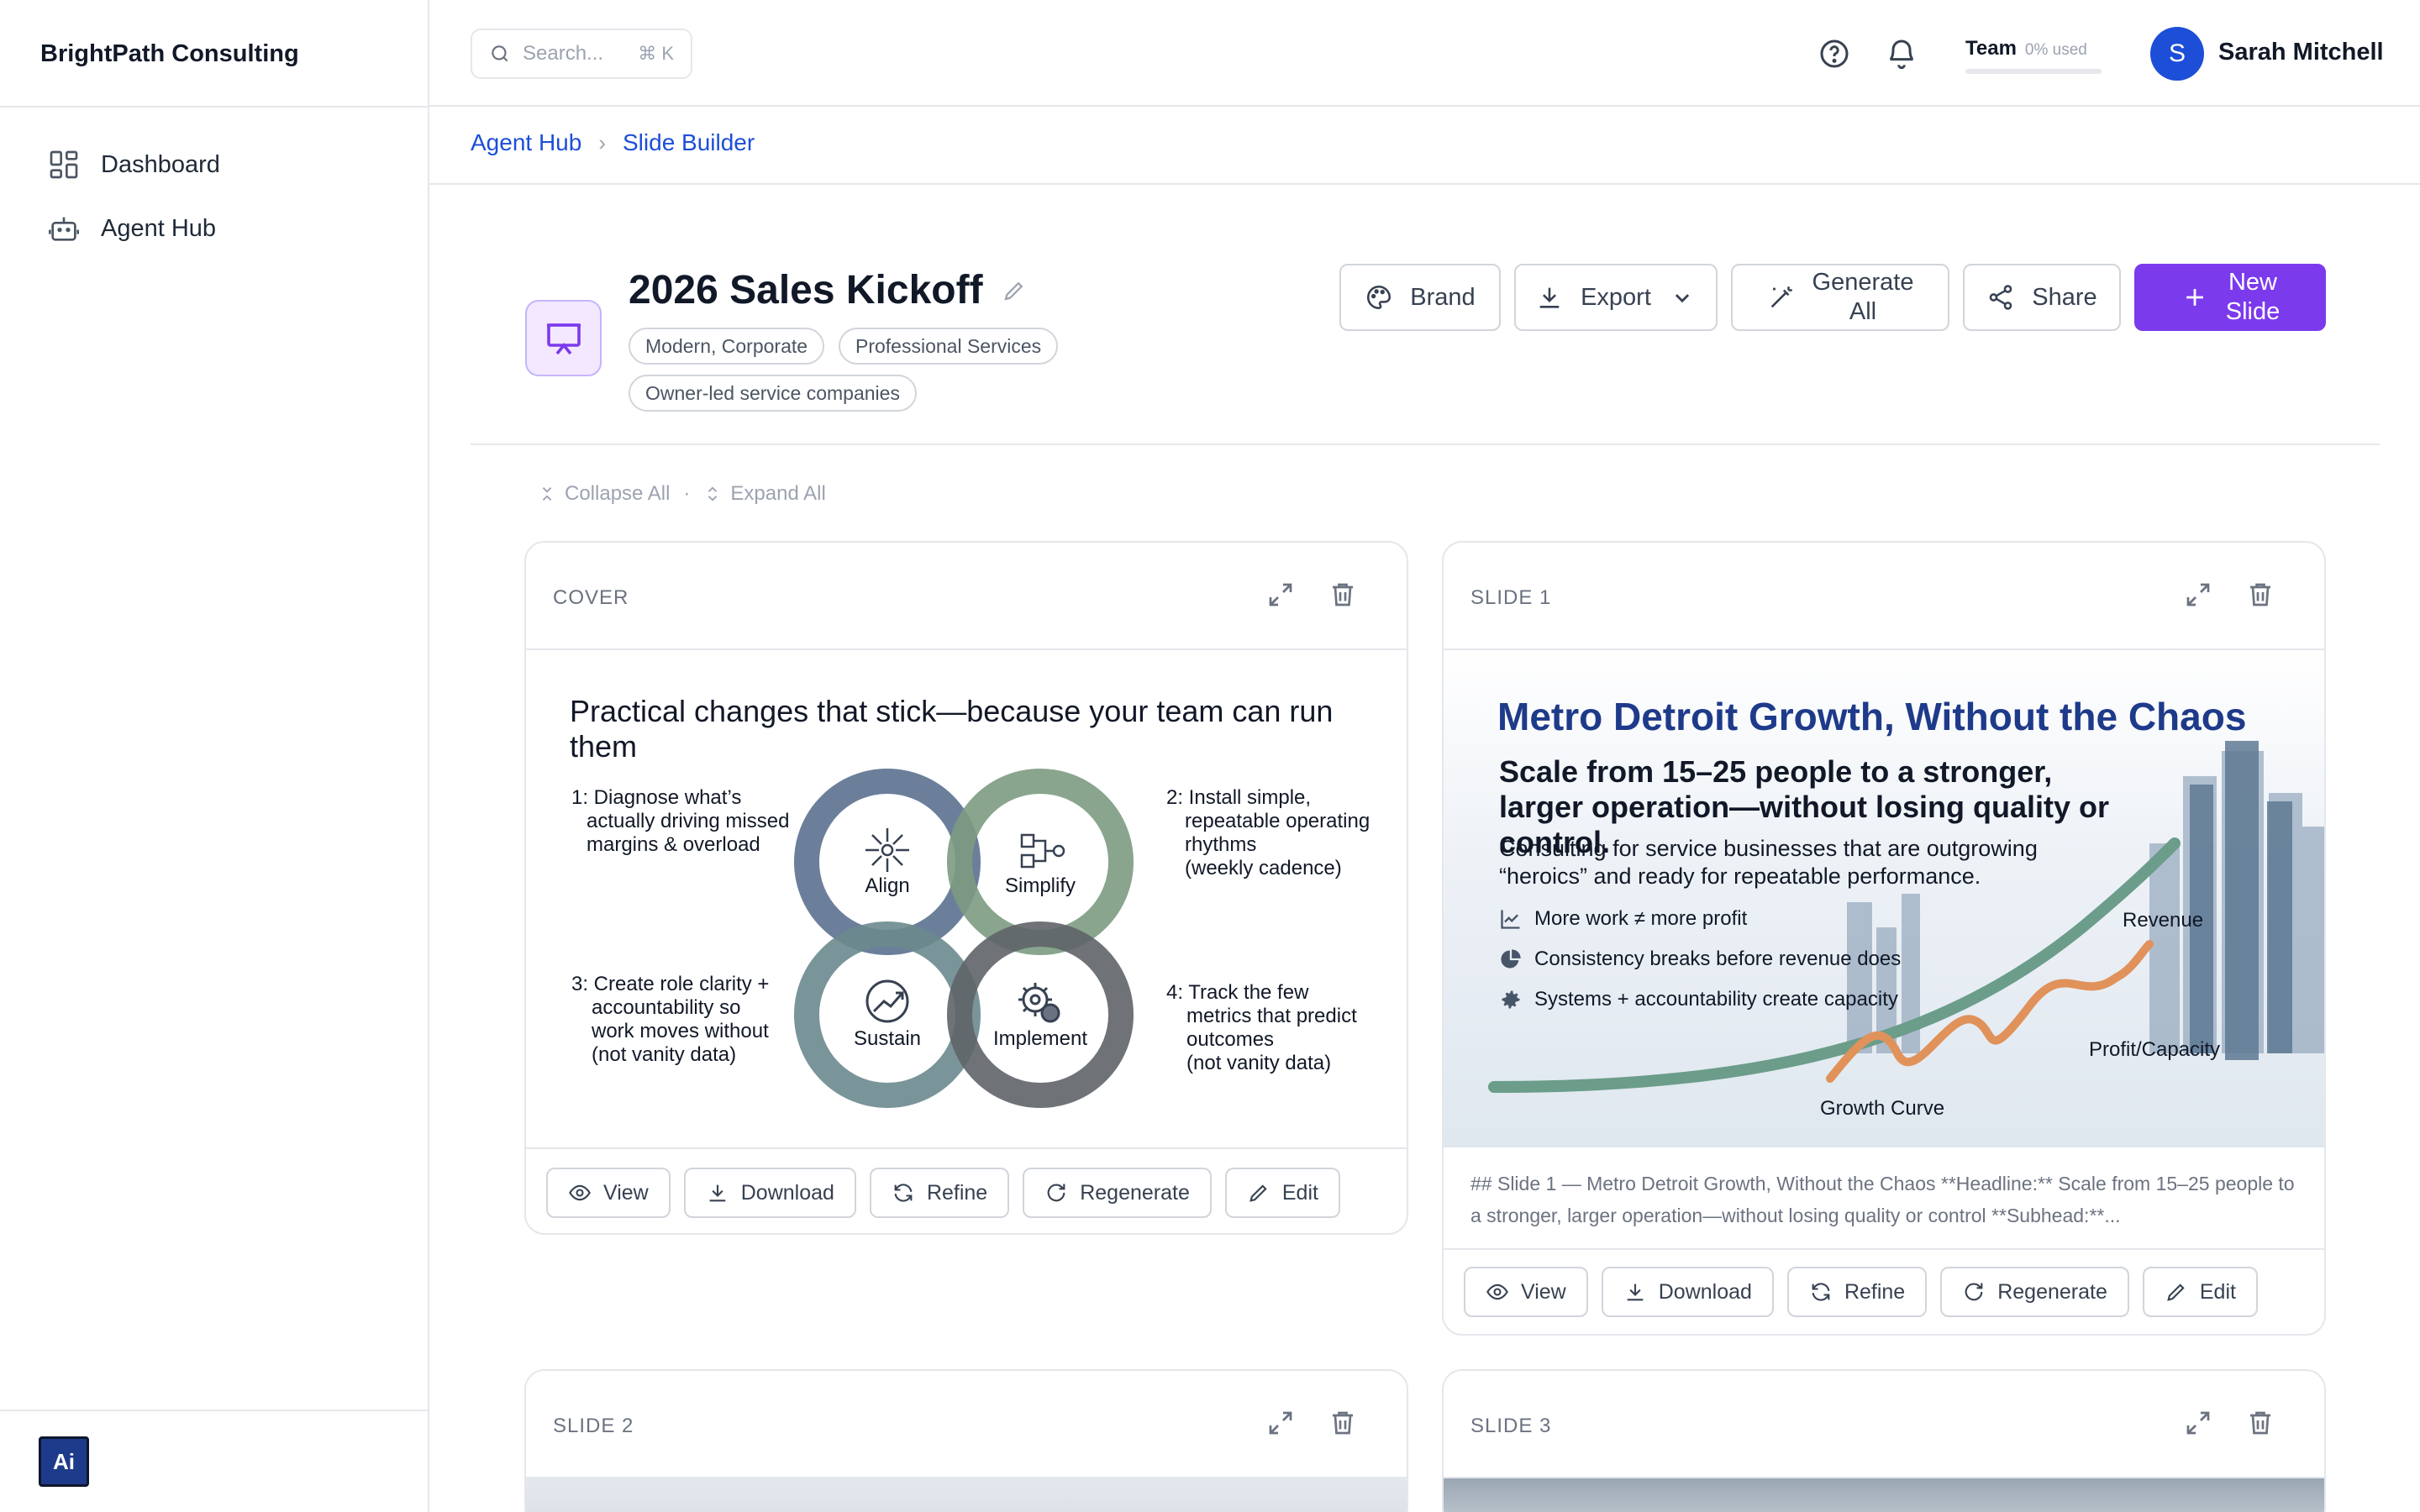 The image size is (2420, 1512). I want to click on bullet-text: More work ≠ more profit, so click(1641, 918).